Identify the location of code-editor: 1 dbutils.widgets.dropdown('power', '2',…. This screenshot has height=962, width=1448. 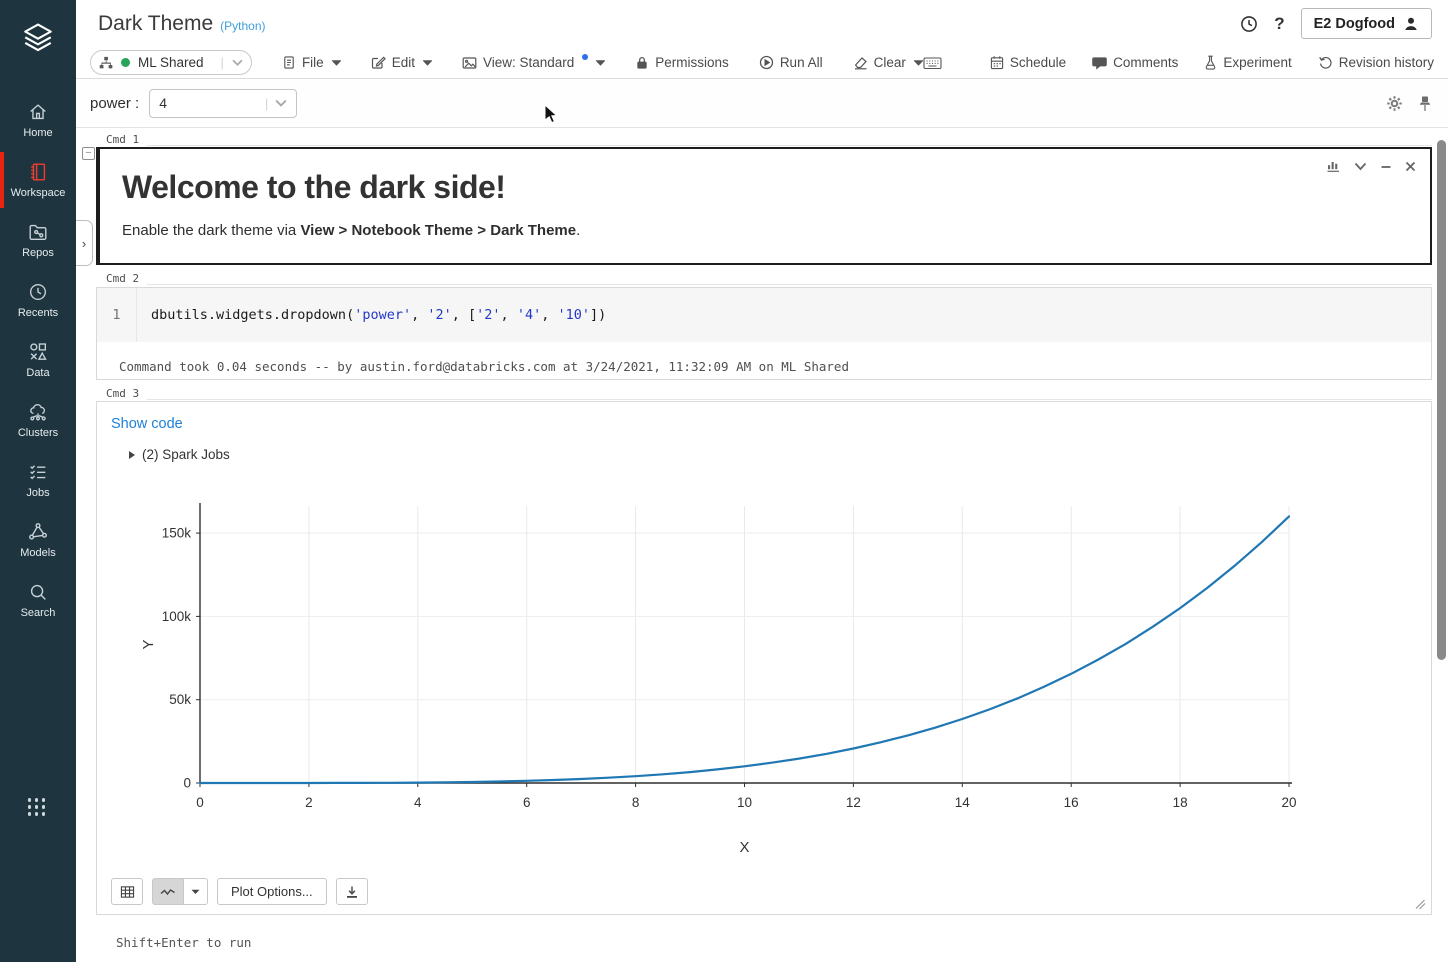
(764, 315).